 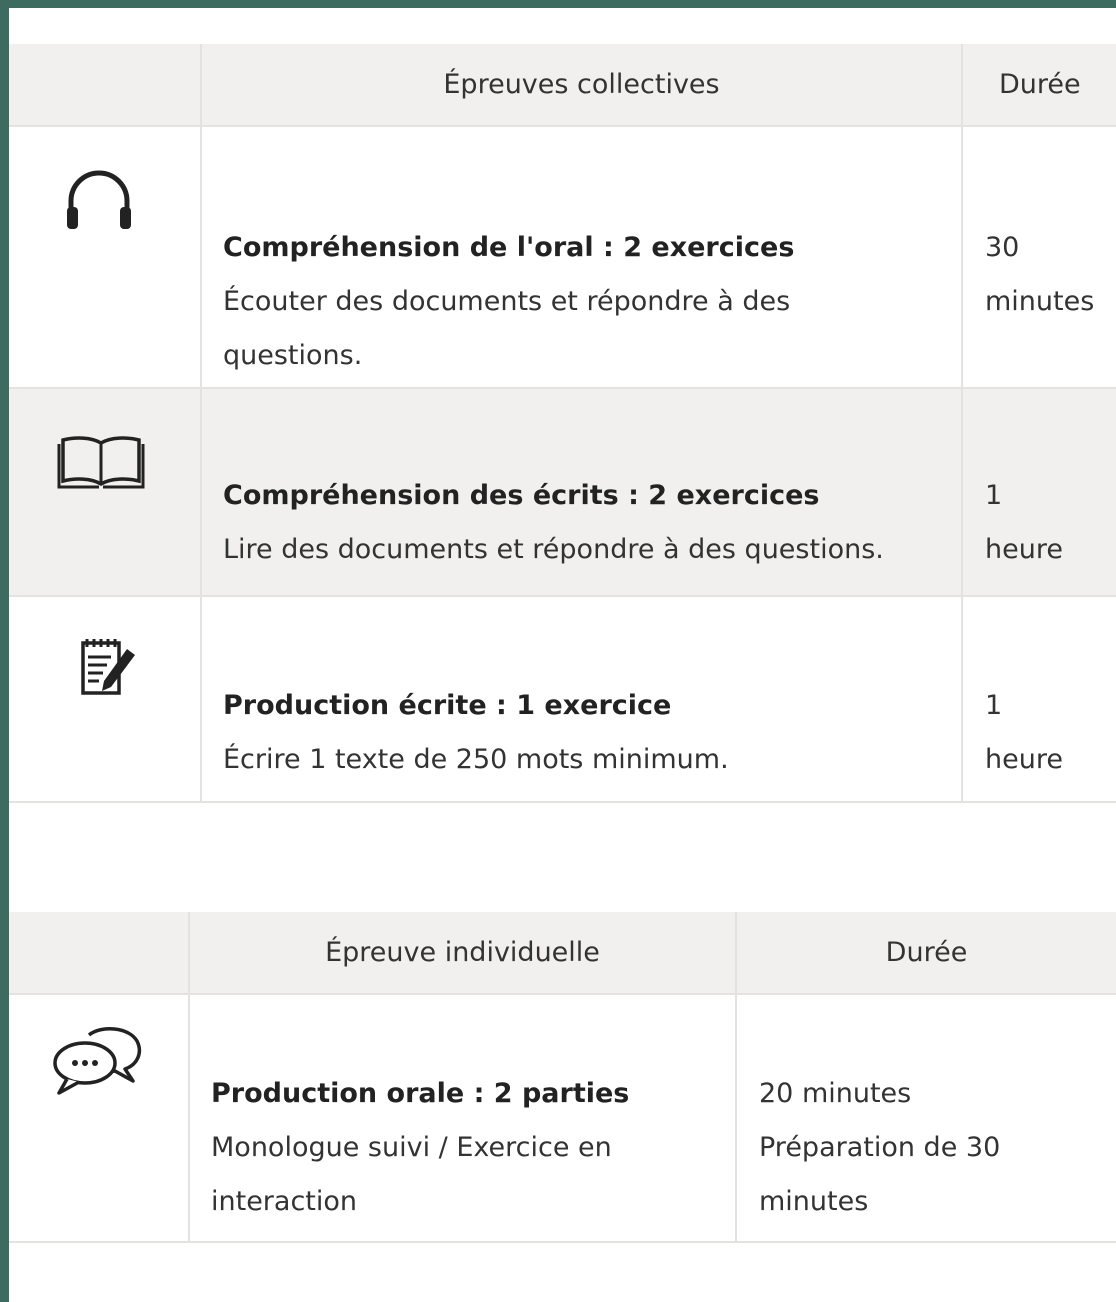 What do you see at coordinates (108, 667) in the screenshot?
I see `notepad-pencil-icon` at bounding box center [108, 667].